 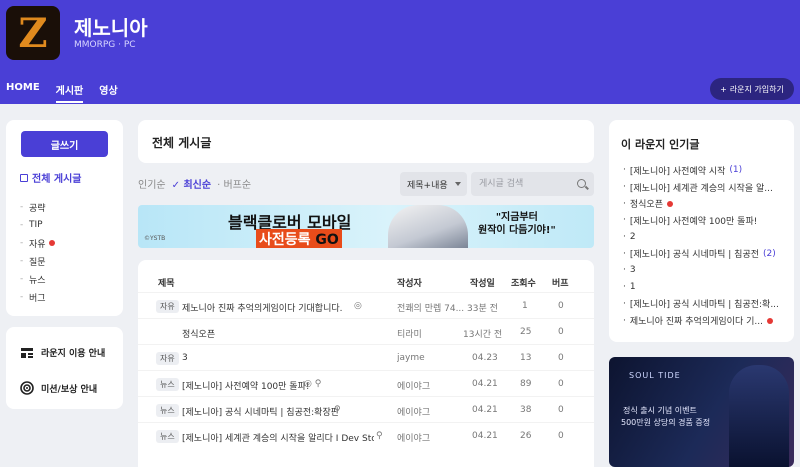 What do you see at coordinates (769, 320) in the screenshot?
I see `new-badge-icon` at bounding box center [769, 320].